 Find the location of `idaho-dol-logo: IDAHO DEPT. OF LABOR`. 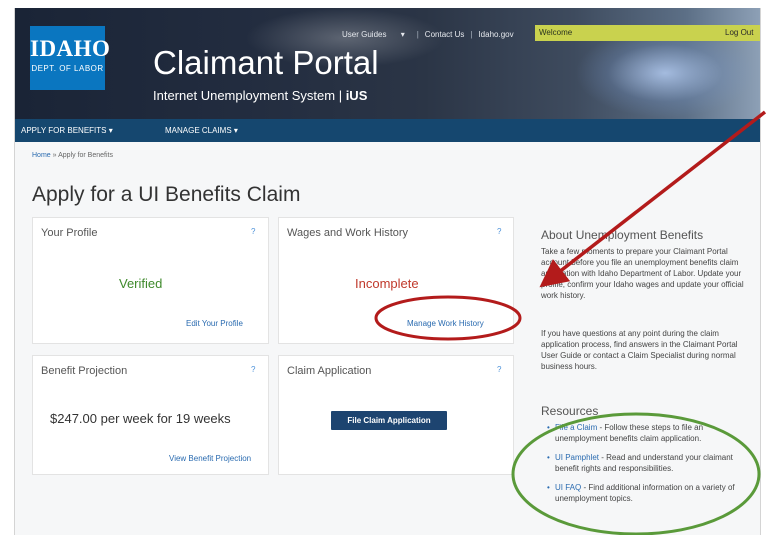

idaho-dol-logo: IDAHO DEPT. OF LABOR is located at coordinates (70, 58).